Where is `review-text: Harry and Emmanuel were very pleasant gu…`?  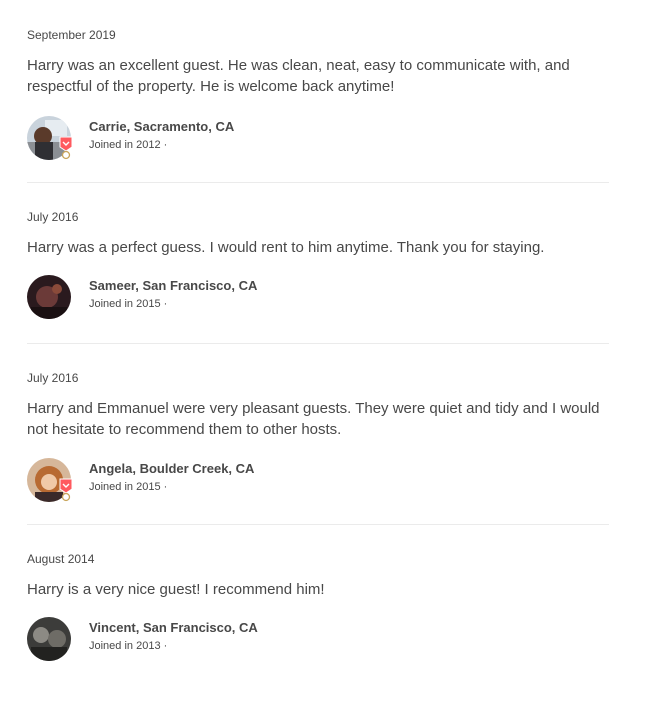 review-text: Harry and Emmanuel were very pleasant gu… is located at coordinates (313, 419).